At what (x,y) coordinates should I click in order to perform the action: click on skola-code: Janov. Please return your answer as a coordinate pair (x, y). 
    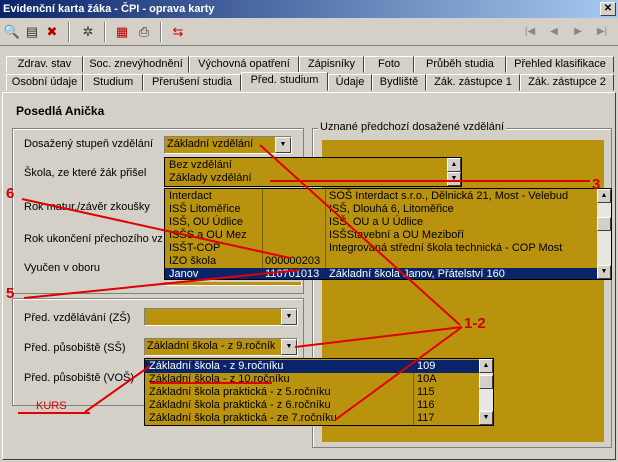
    Looking at the image, I should click on (184, 274).